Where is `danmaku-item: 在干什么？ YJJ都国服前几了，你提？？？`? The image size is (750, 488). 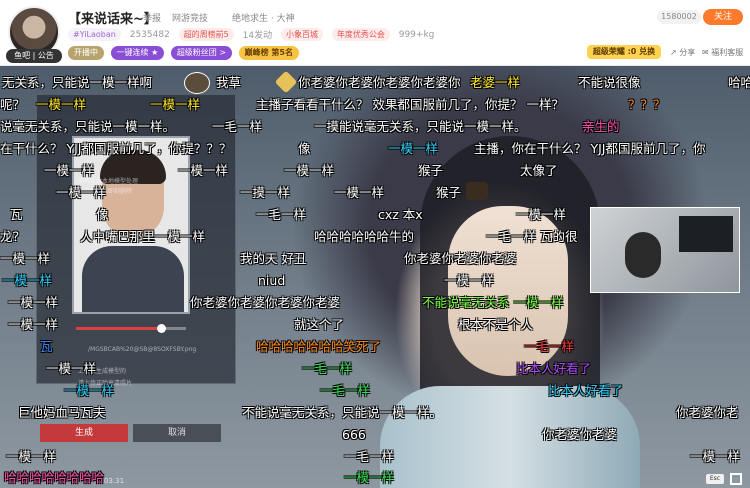
danmaku-item: 在干什么？ YJJ都国服前几了，你提？？？ is located at coordinates (116, 148).